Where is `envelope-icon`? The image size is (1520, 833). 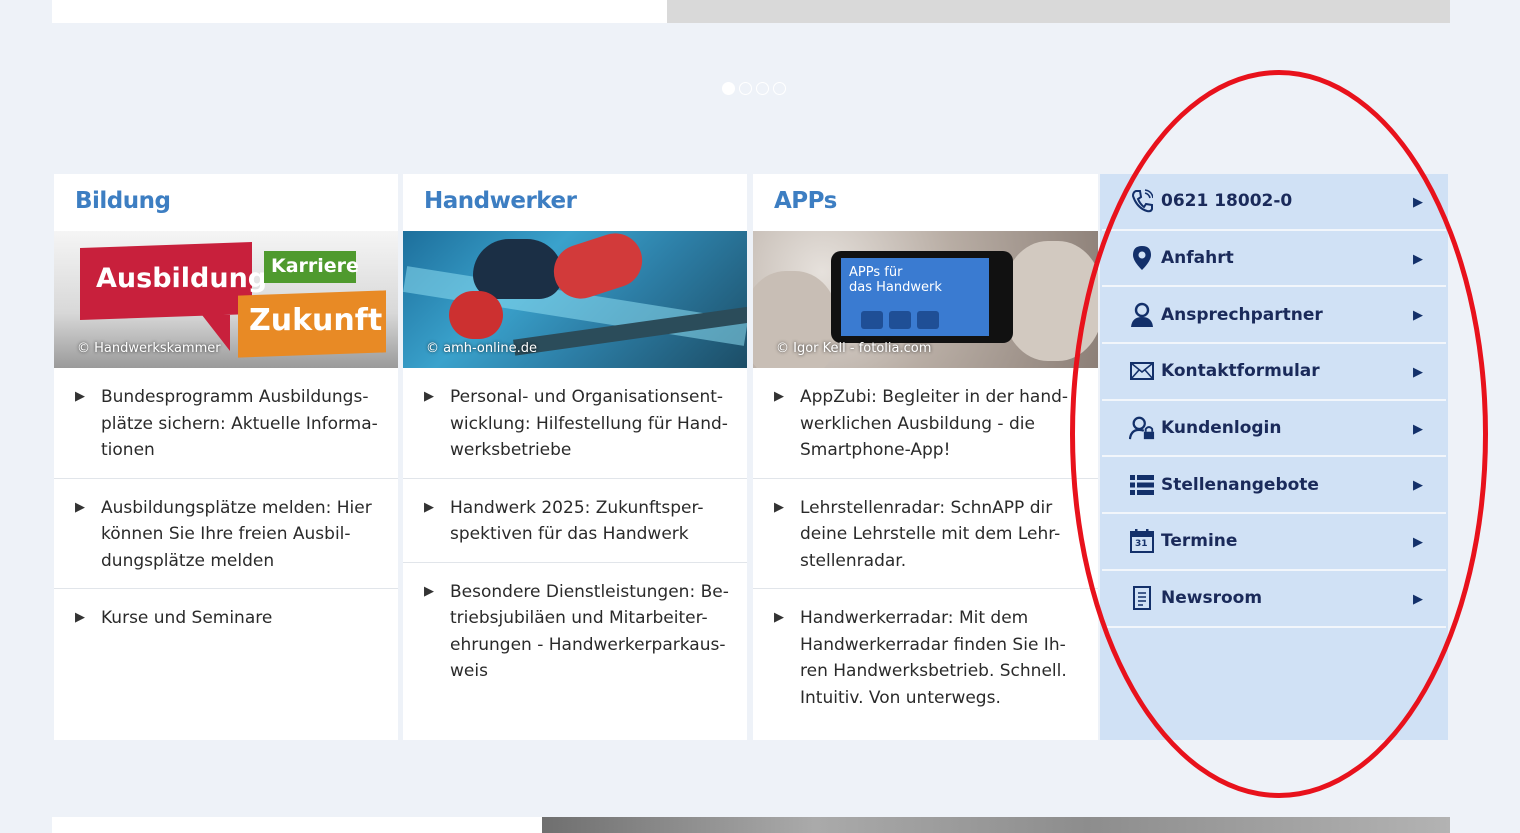
envelope-icon is located at coordinates (1142, 371).